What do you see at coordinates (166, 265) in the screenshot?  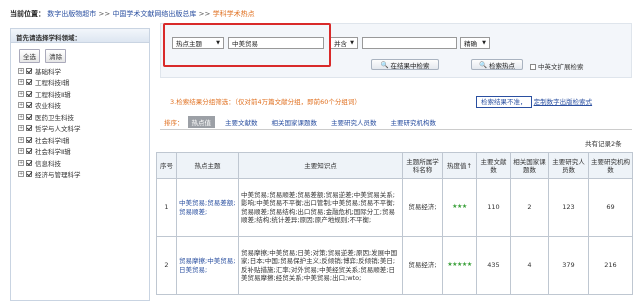 I see `cell-index: 2` at bounding box center [166, 265].